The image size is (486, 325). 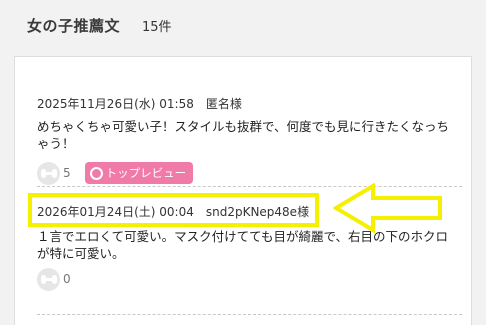 I want to click on review-text: めちゃくちゃ可愛い子！スタイルも抜群で、何度でも見に行きたくなっちゃう！, so click(x=243, y=135).